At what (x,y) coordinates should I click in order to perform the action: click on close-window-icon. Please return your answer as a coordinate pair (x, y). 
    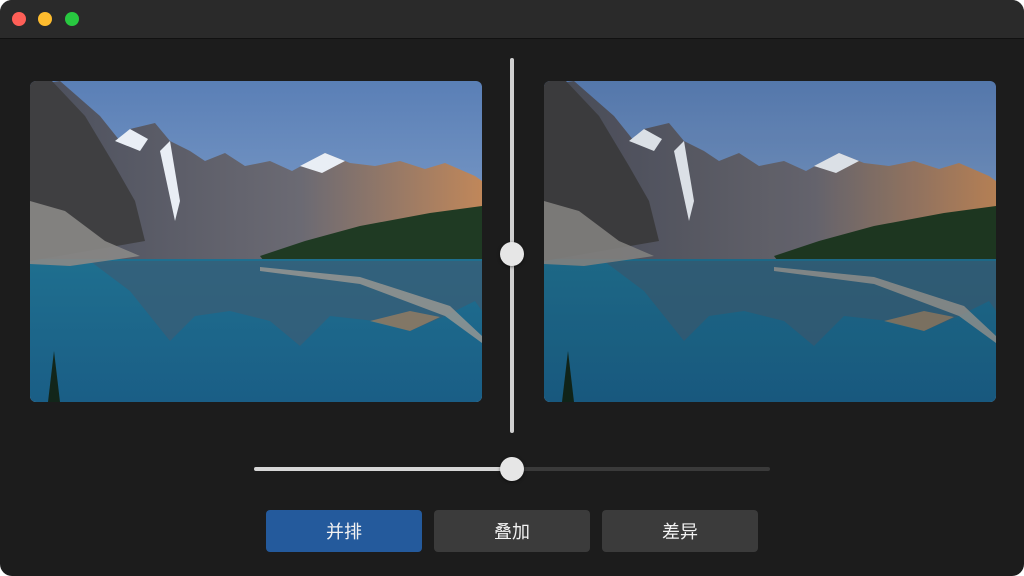
    Looking at the image, I should click on (19, 19).